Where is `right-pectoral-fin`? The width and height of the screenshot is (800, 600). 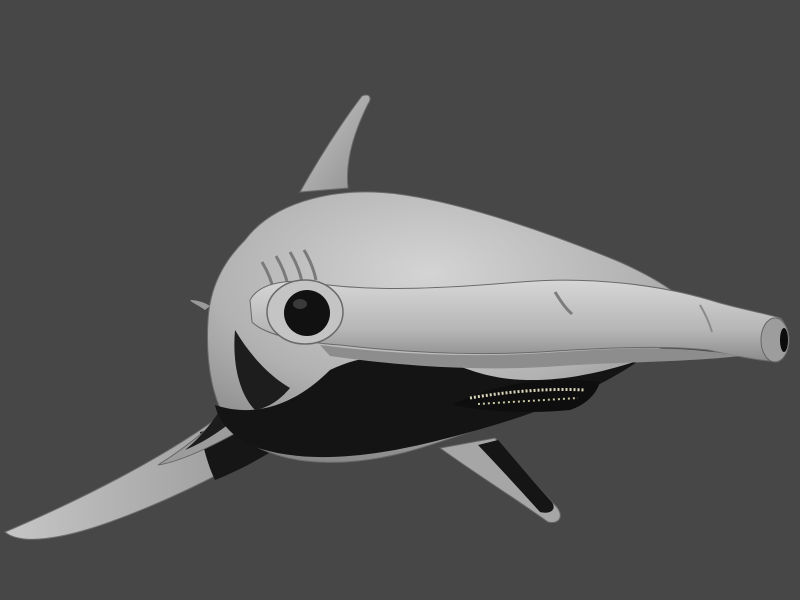
right-pectoral-fin is located at coordinates (499, 480).